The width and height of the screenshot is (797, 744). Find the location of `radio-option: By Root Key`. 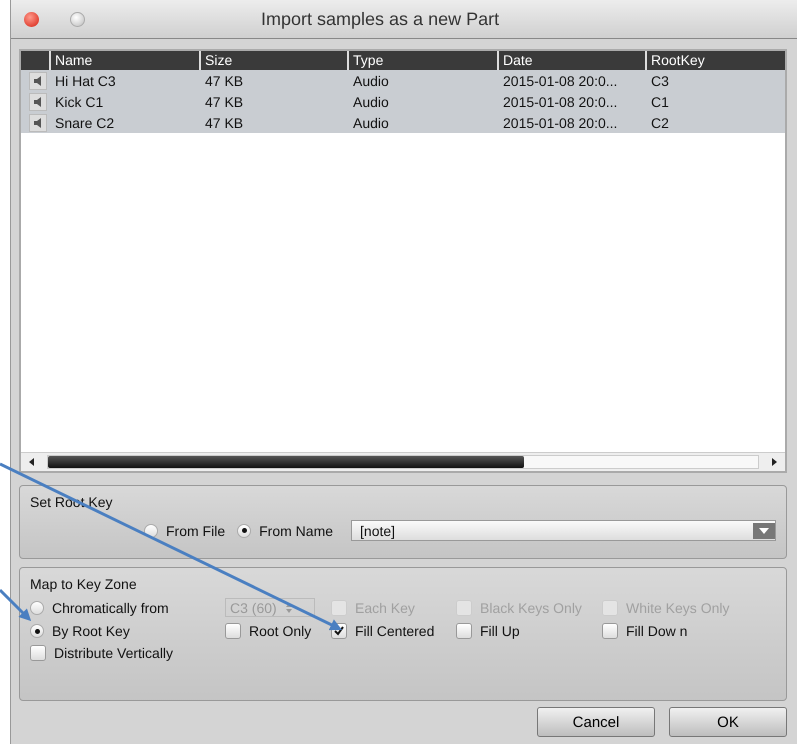

radio-option: By Root Key is located at coordinates (127, 631).